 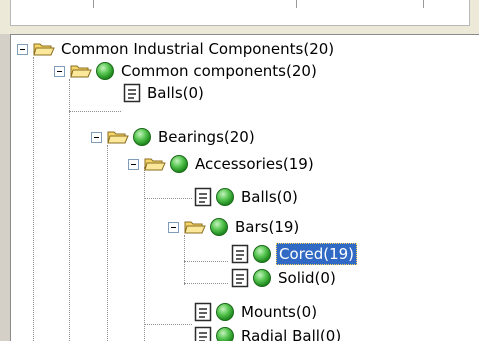 What do you see at coordinates (240, 13) in the screenshot?
I see `top-field` at bounding box center [240, 13].